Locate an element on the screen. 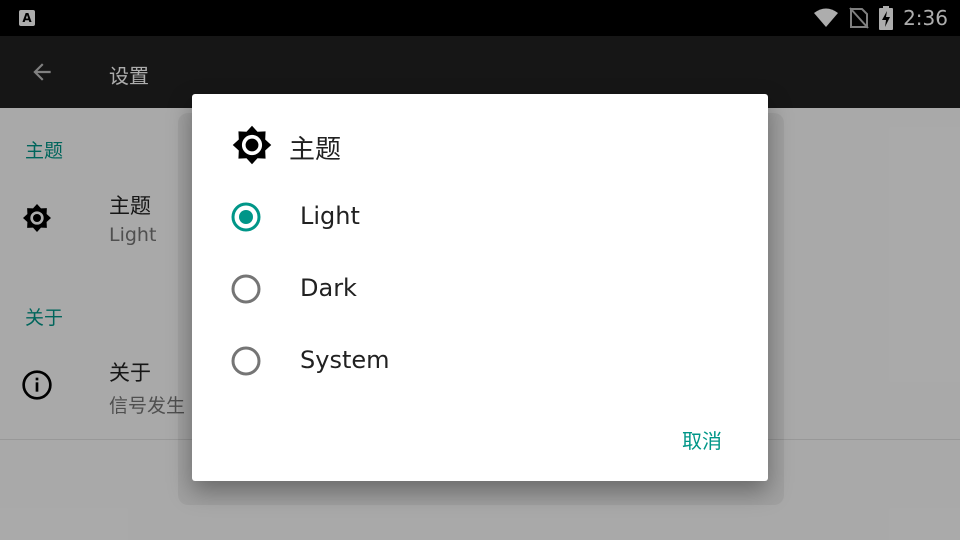  cancel-button: 取消 is located at coordinates (702, 439).